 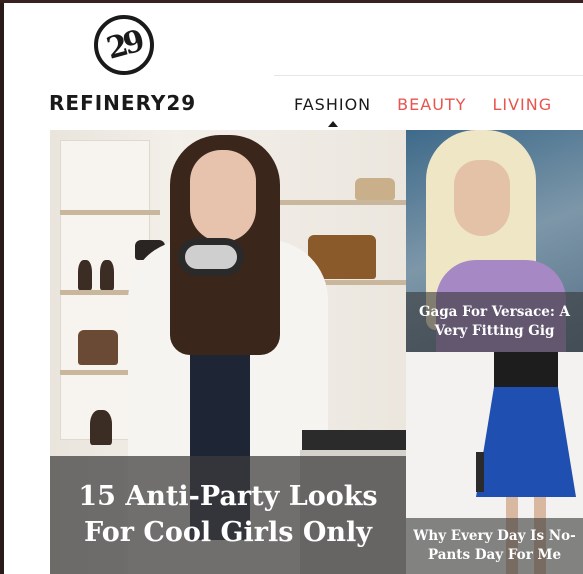 I want to click on logo-wordmark: REFINERY29, so click(x=122, y=103).